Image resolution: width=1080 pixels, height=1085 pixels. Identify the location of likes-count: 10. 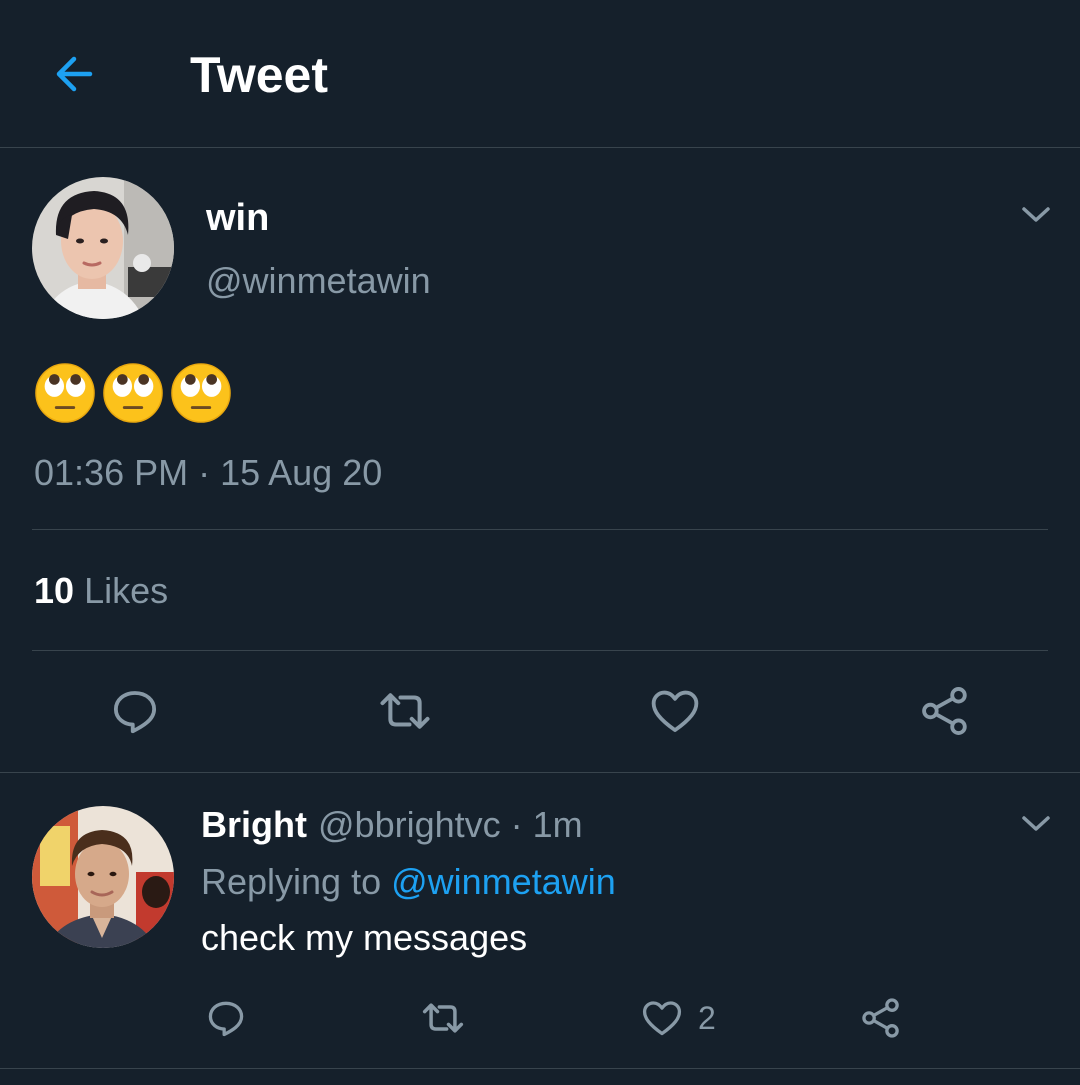
(54, 590).